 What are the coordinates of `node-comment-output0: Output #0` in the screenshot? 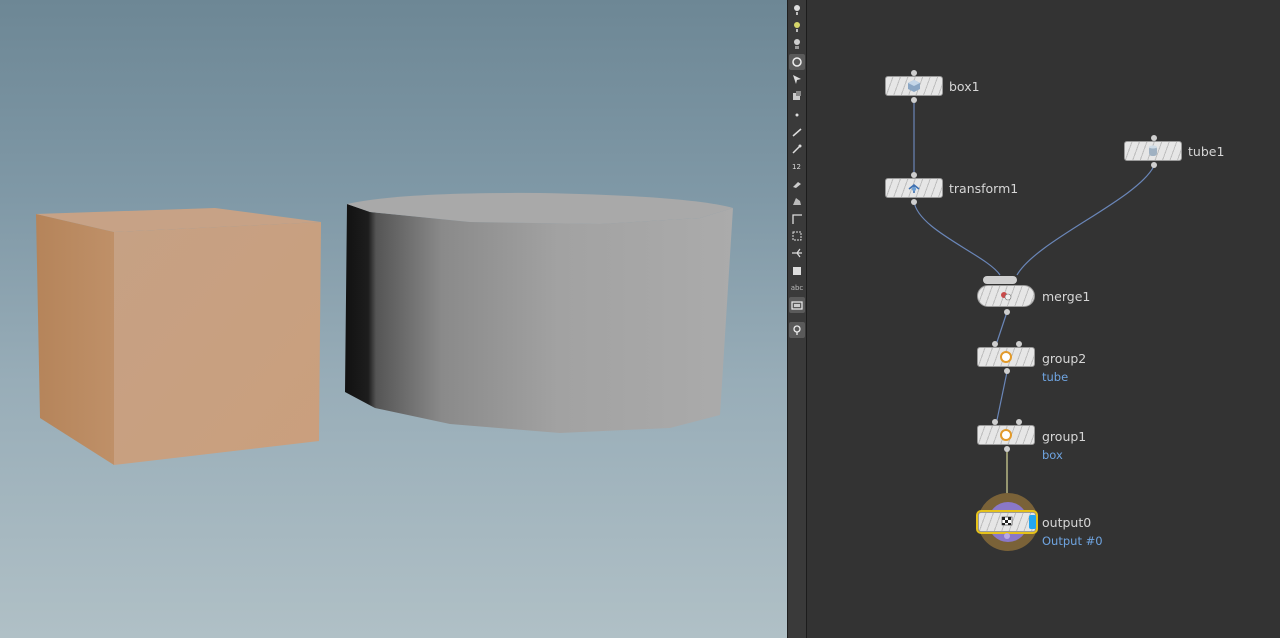 It's located at (1072, 541).